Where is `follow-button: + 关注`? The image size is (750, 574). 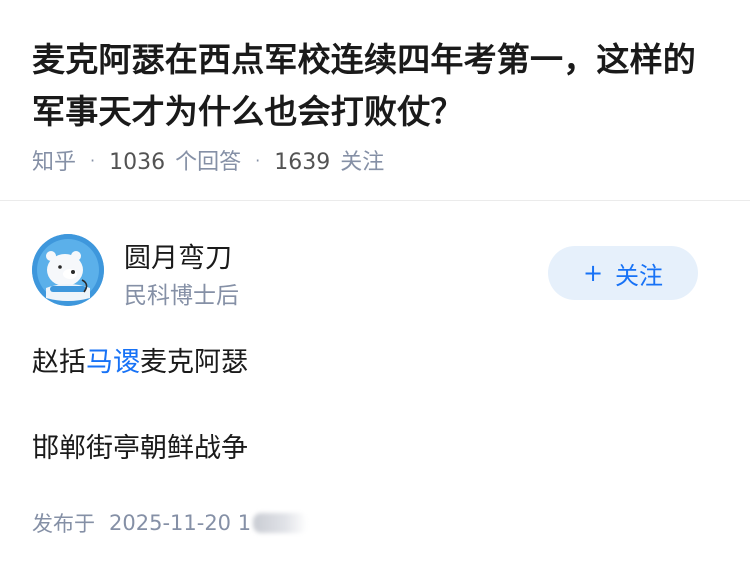 follow-button: + 关注 is located at coordinates (623, 273).